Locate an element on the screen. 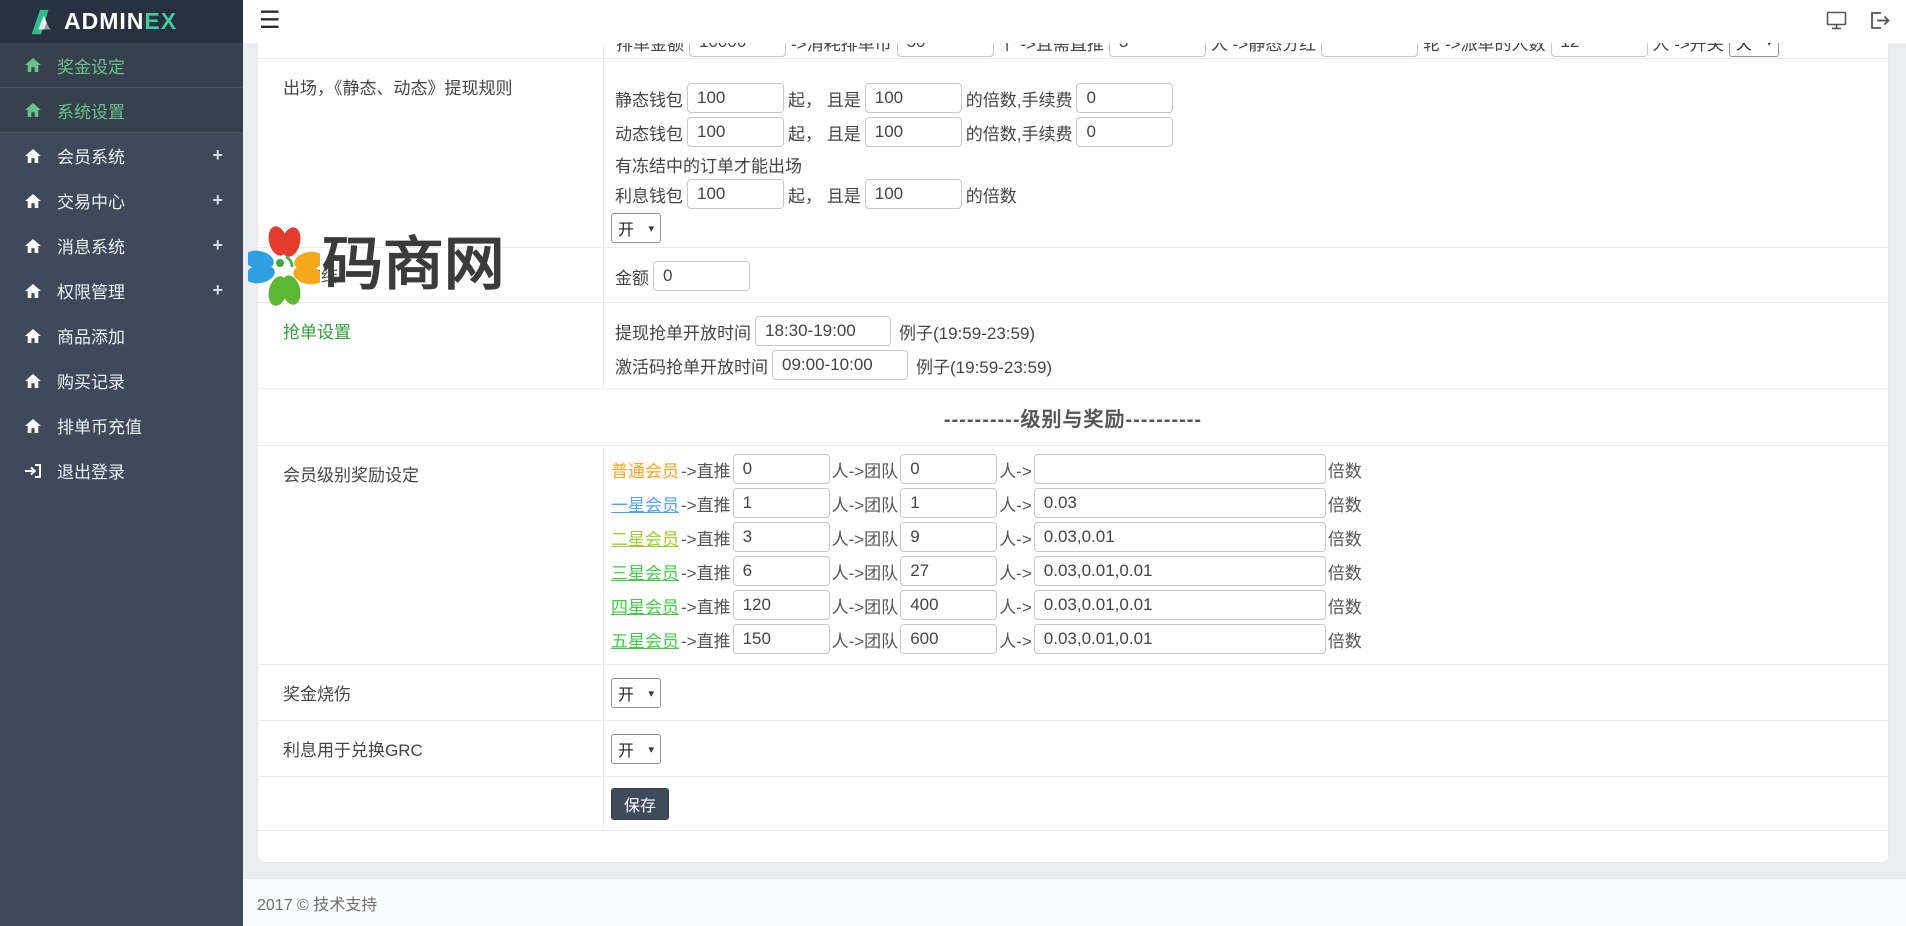 Image resolution: width=1906 pixels, height=926 pixels. sidebar-item-label: 交易中心 is located at coordinates (91, 202).